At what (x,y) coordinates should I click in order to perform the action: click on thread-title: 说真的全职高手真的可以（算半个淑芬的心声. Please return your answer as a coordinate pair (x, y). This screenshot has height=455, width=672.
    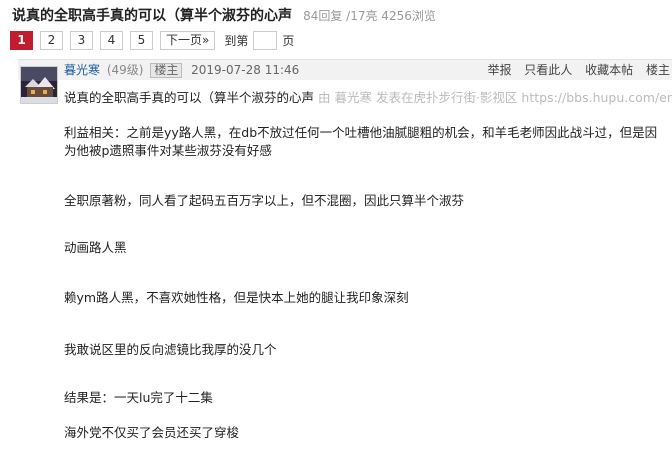
    Looking at the image, I should click on (152, 16).